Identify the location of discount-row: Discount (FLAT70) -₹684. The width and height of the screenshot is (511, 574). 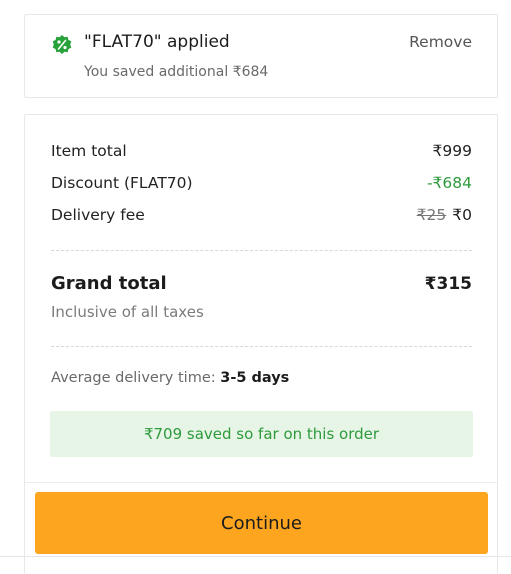
(261, 183).